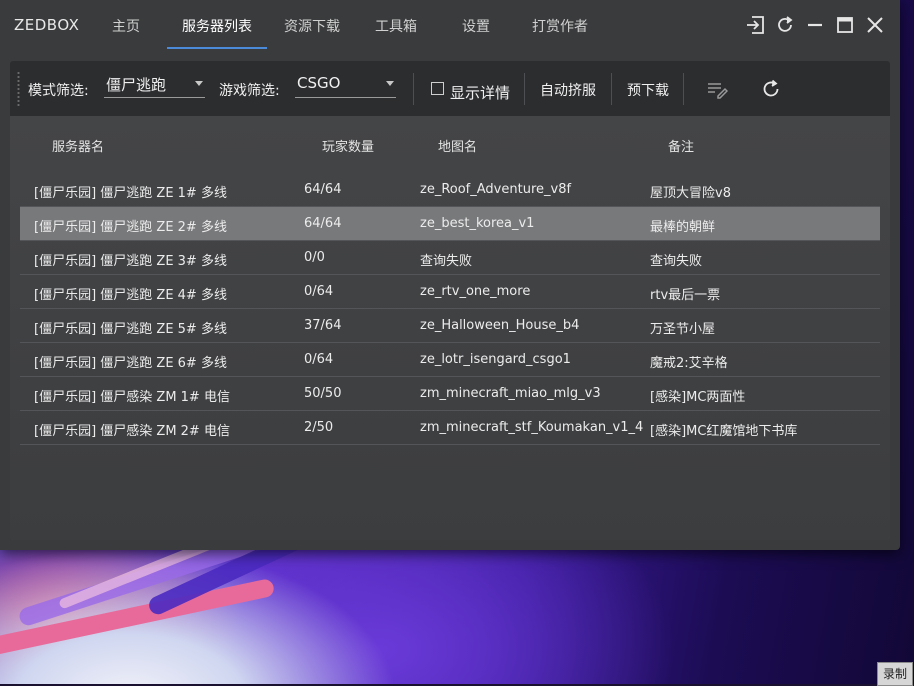 This screenshot has height=686, width=914. Describe the element at coordinates (771, 89) in the screenshot. I see `refresh-list-icon` at that location.